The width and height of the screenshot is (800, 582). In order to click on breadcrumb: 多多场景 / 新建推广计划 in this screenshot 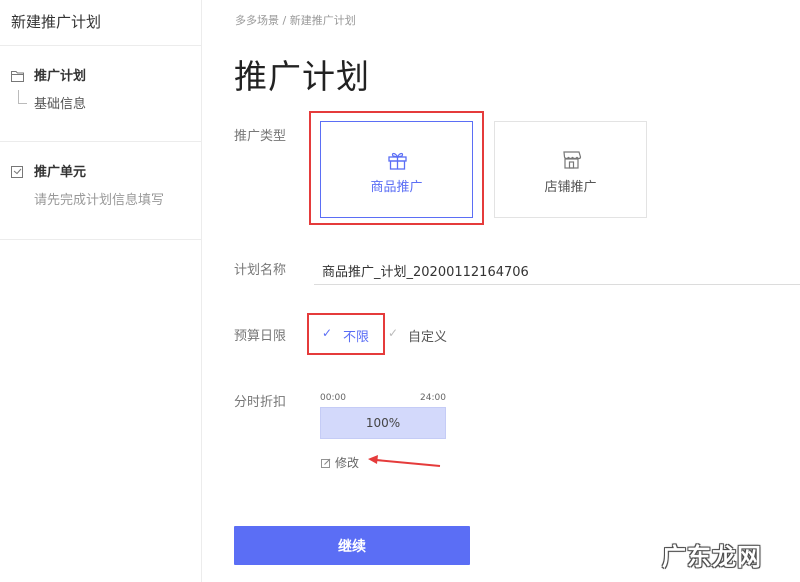, I will do `click(295, 20)`.